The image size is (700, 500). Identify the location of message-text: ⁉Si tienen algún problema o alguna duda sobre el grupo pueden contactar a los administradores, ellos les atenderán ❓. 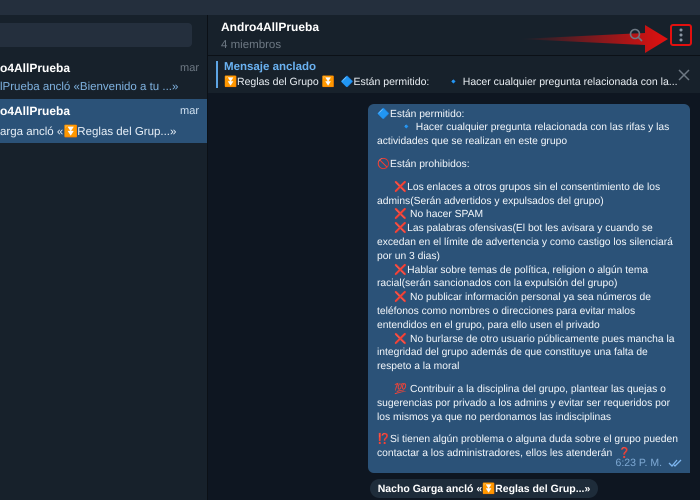
(528, 446).